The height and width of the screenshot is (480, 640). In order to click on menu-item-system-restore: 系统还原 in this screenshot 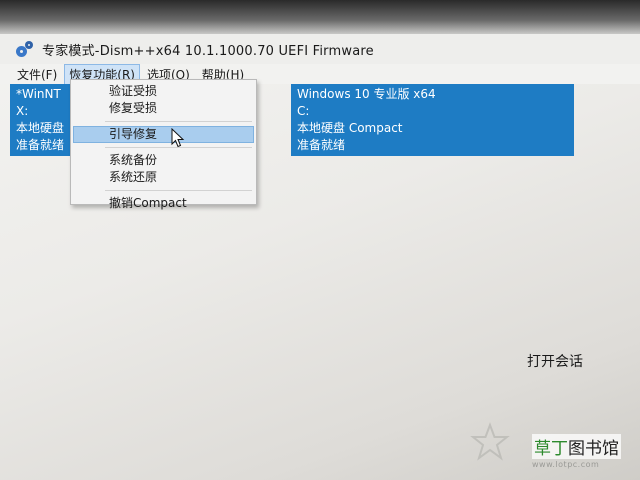, I will do `click(163, 177)`.